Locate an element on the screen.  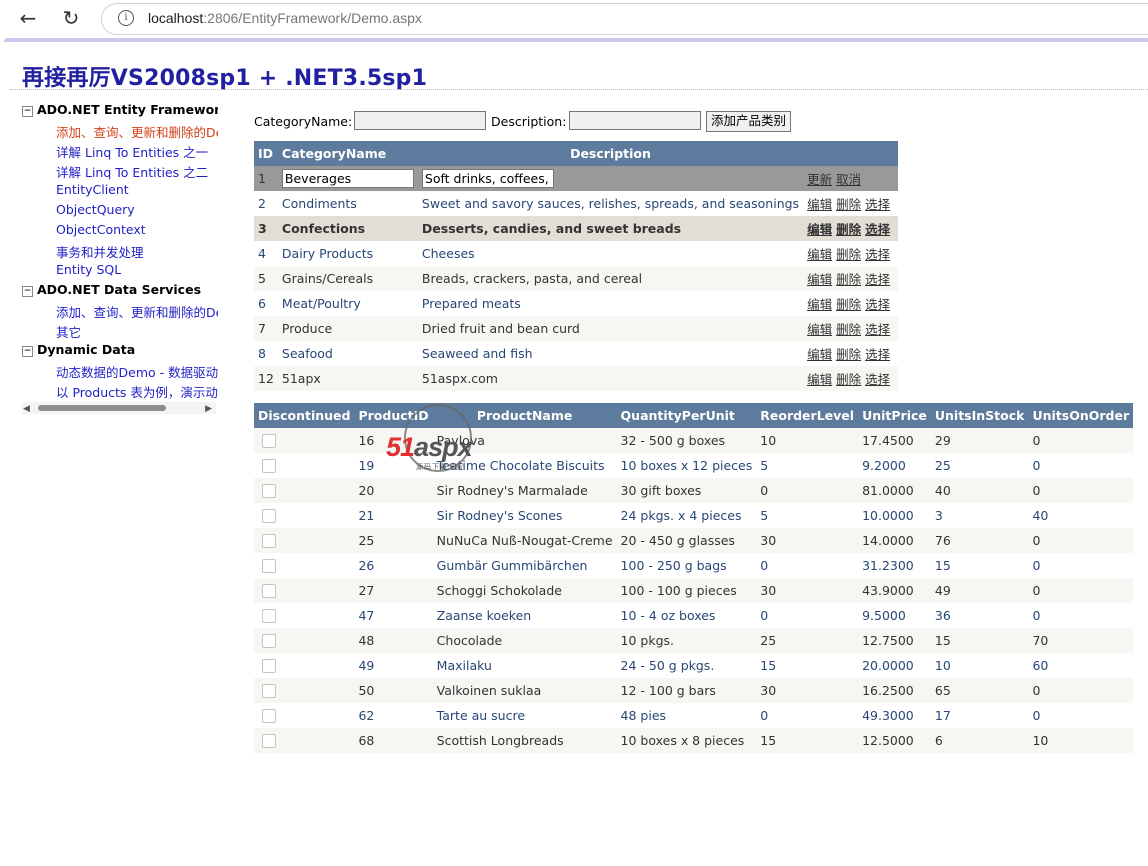
quantity-per-unit-cell: 10 - 4 oz boxes is located at coordinates (686, 615).